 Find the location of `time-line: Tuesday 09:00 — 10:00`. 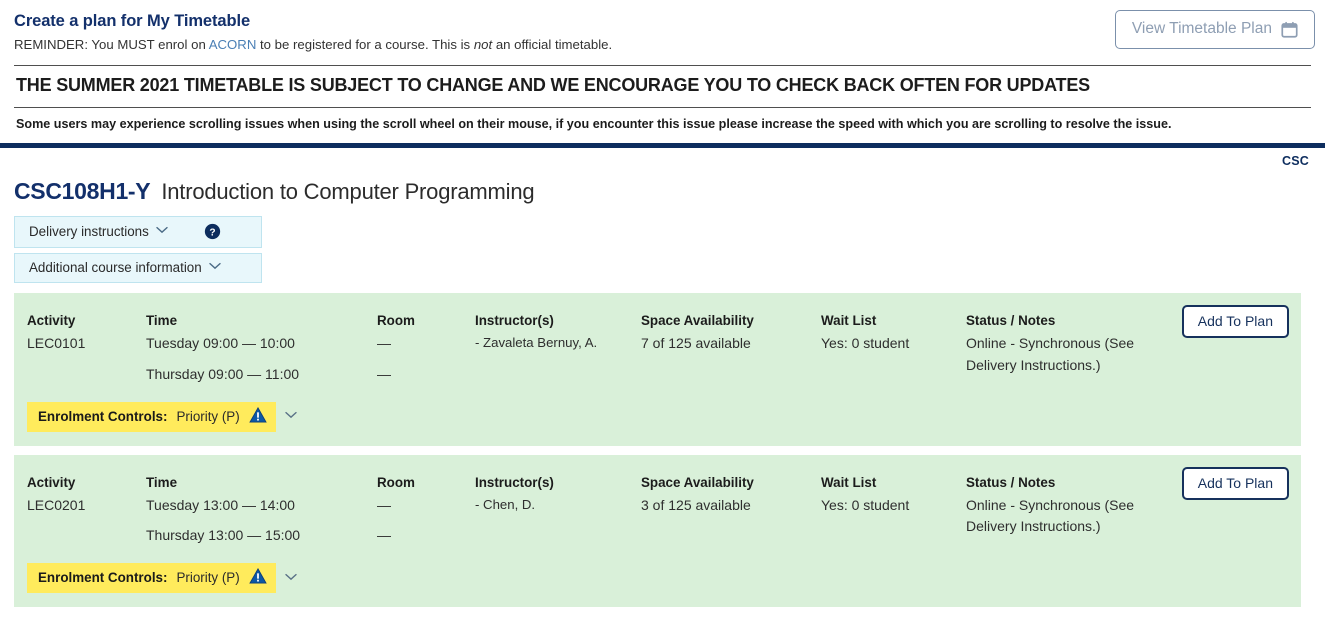

time-line: Tuesday 09:00 — 10:00 is located at coordinates (220, 343).